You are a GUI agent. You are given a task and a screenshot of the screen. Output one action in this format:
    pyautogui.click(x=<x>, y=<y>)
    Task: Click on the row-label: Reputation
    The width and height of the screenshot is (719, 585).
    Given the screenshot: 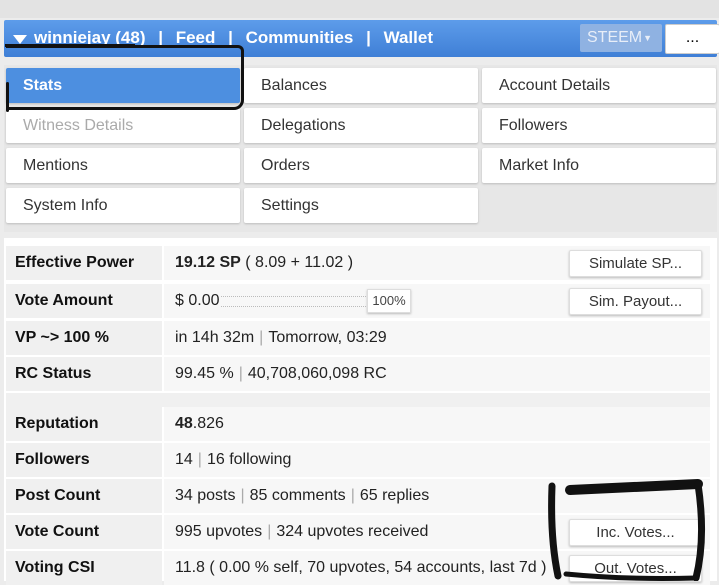 What is the action you would take?
    pyautogui.click(x=84, y=424)
    